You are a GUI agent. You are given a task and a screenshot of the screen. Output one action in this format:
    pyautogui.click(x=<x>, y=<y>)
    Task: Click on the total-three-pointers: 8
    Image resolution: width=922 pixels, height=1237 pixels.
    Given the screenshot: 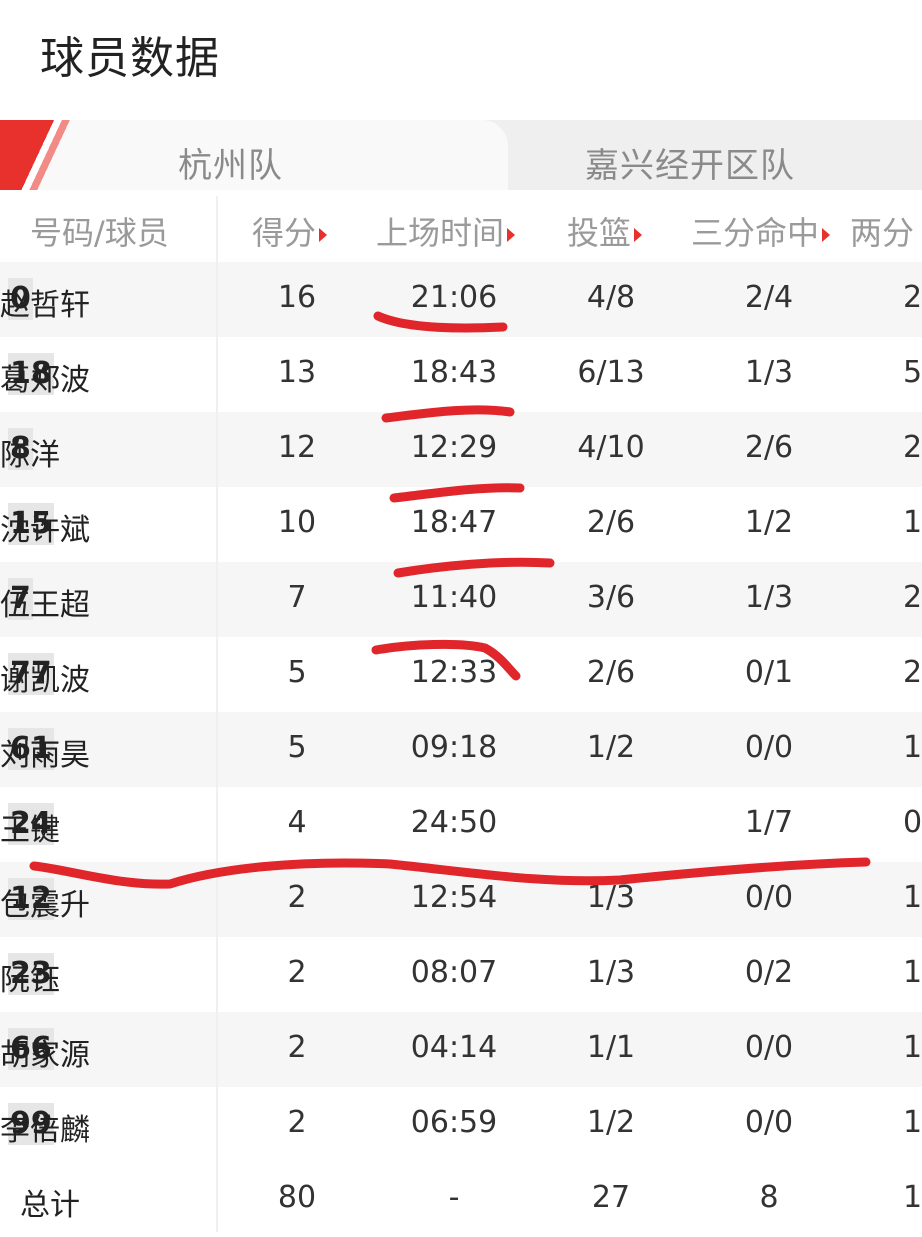 What is the action you would take?
    pyautogui.click(x=769, y=1197)
    